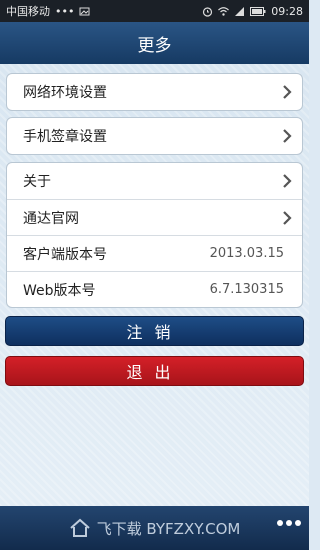 The width and height of the screenshot is (320, 550). I want to click on network-settings-label: 网络环境设置, so click(65, 93).